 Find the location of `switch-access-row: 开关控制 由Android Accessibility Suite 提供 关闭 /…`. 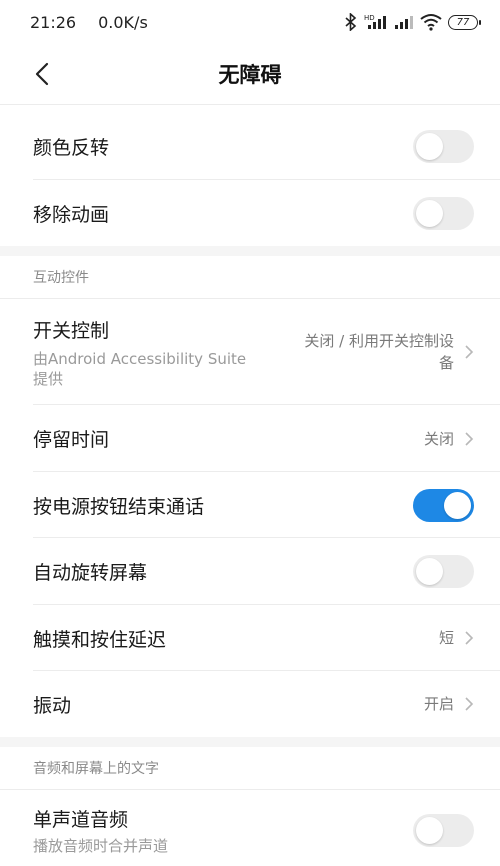

switch-access-row: 开关控制 由Android Accessibility Suite 提供 关闭 /… is located at coordinates (250, 352).